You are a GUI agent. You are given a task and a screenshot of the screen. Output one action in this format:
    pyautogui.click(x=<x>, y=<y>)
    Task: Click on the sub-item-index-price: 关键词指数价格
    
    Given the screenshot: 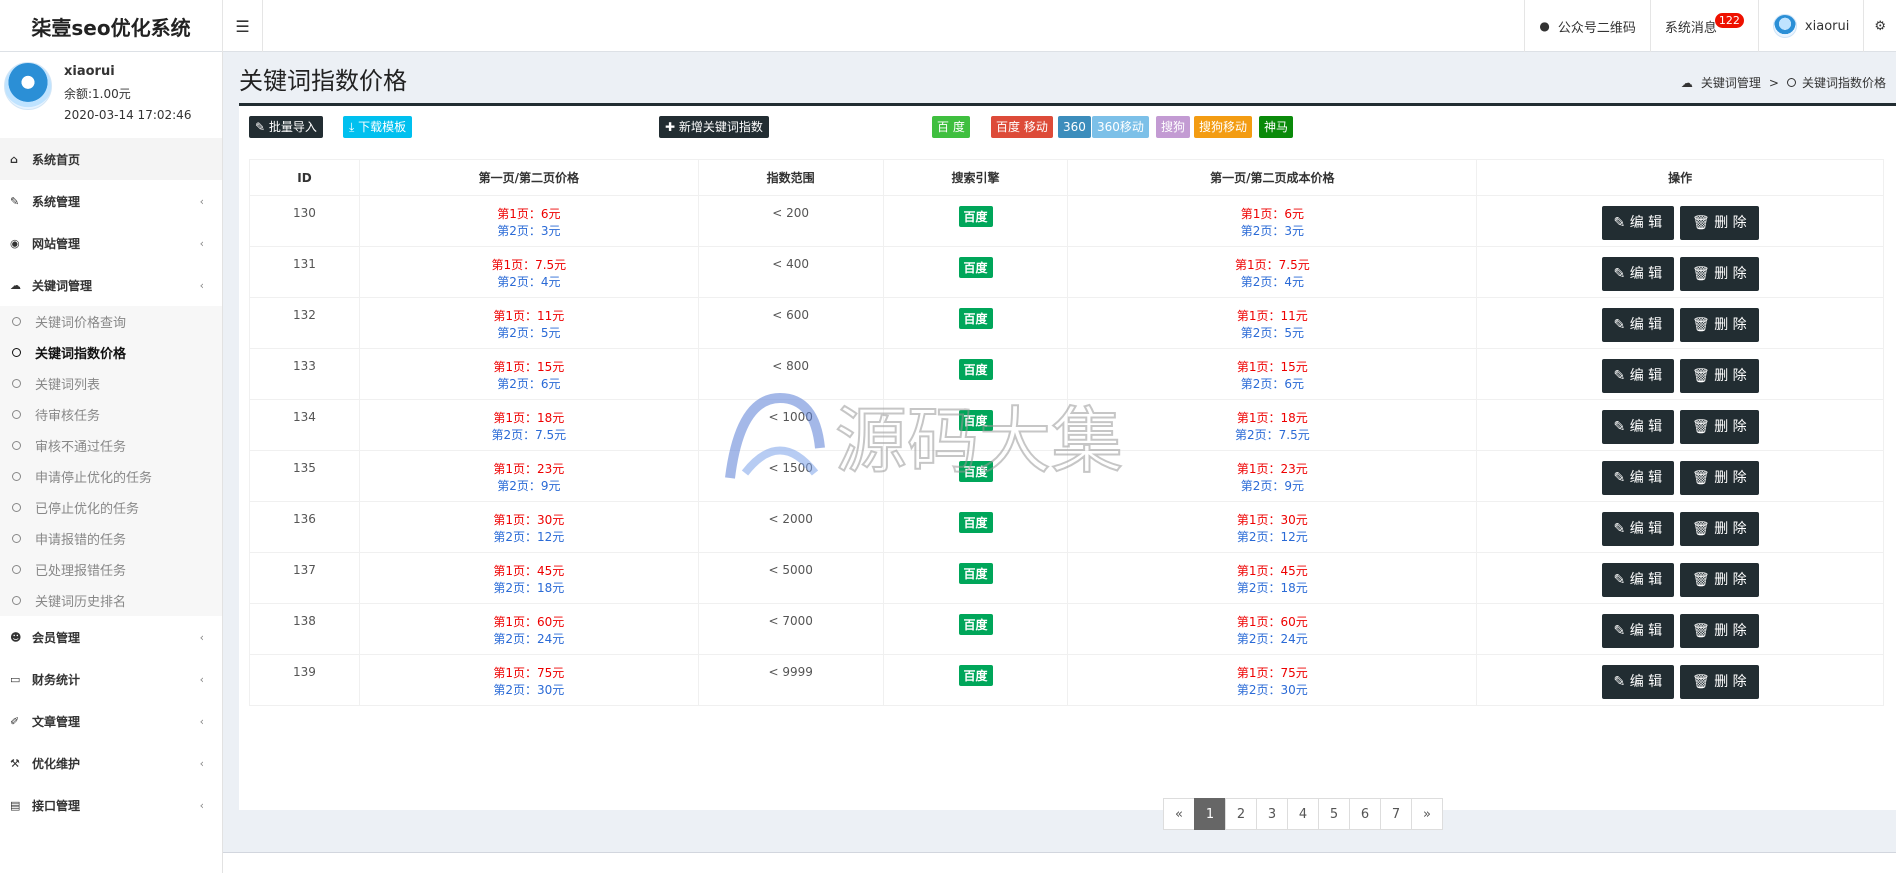 What is the action you would take?
    pyautogui.click(x=111, y=352)
    